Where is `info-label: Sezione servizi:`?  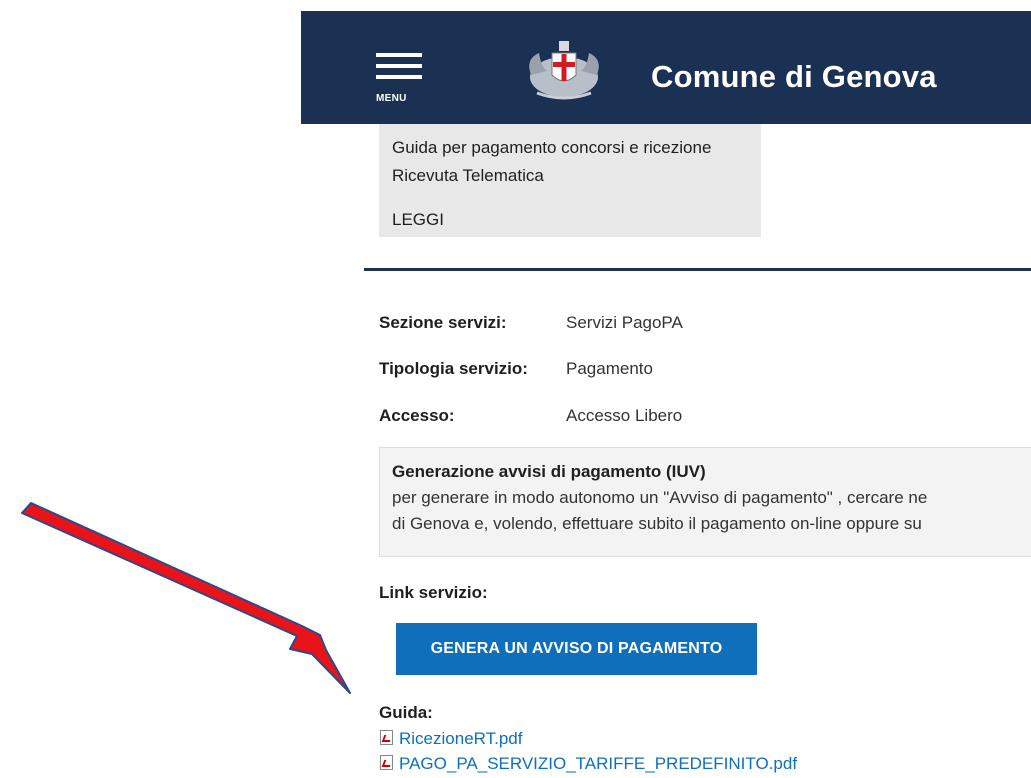
info-label: Sezione servizi: is located at coordinates (443, 322).